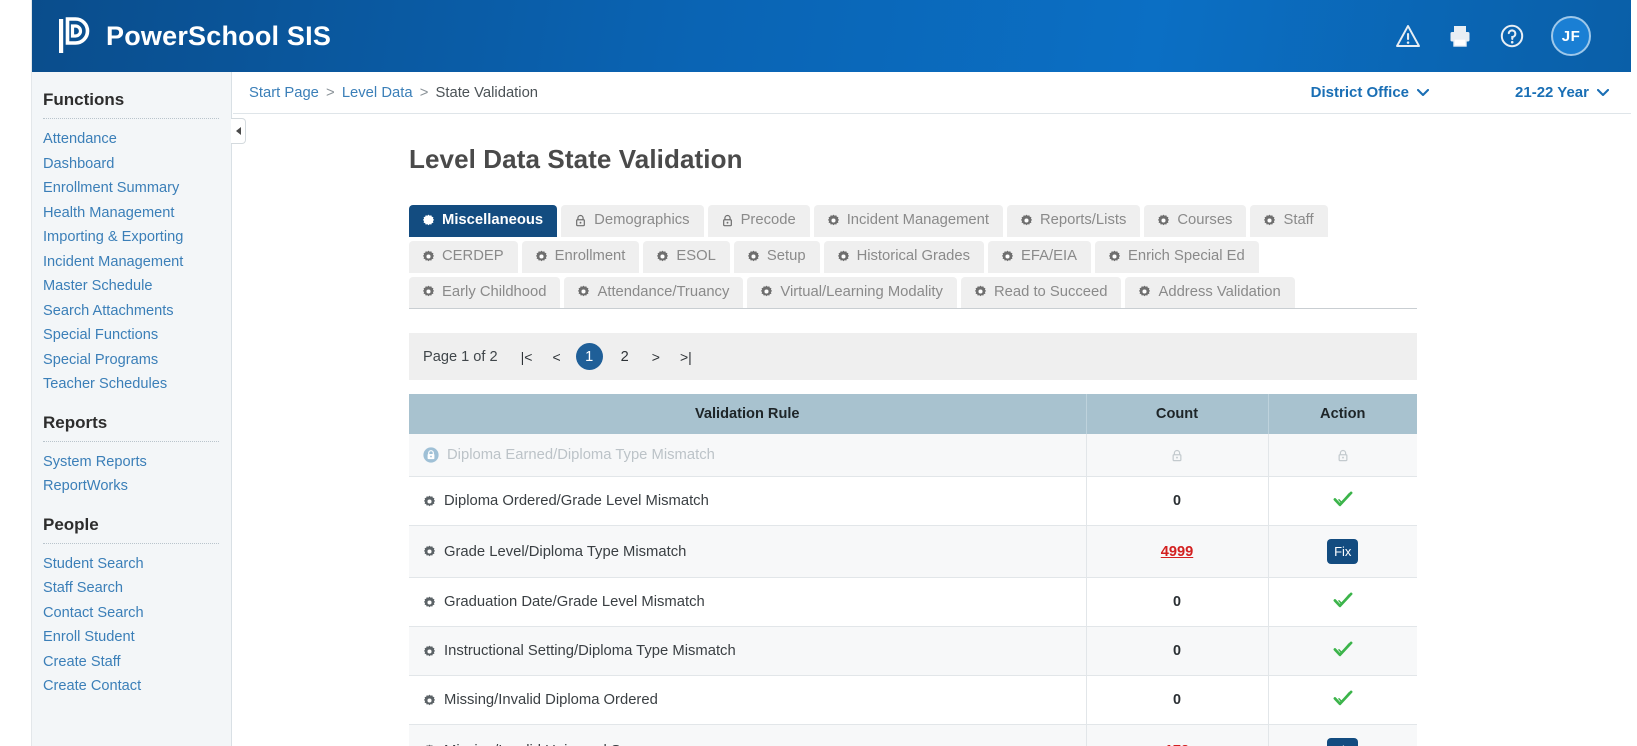 The image size is (1637, 746). I want to click on pagination-first-button: |<, so click(527, 357).